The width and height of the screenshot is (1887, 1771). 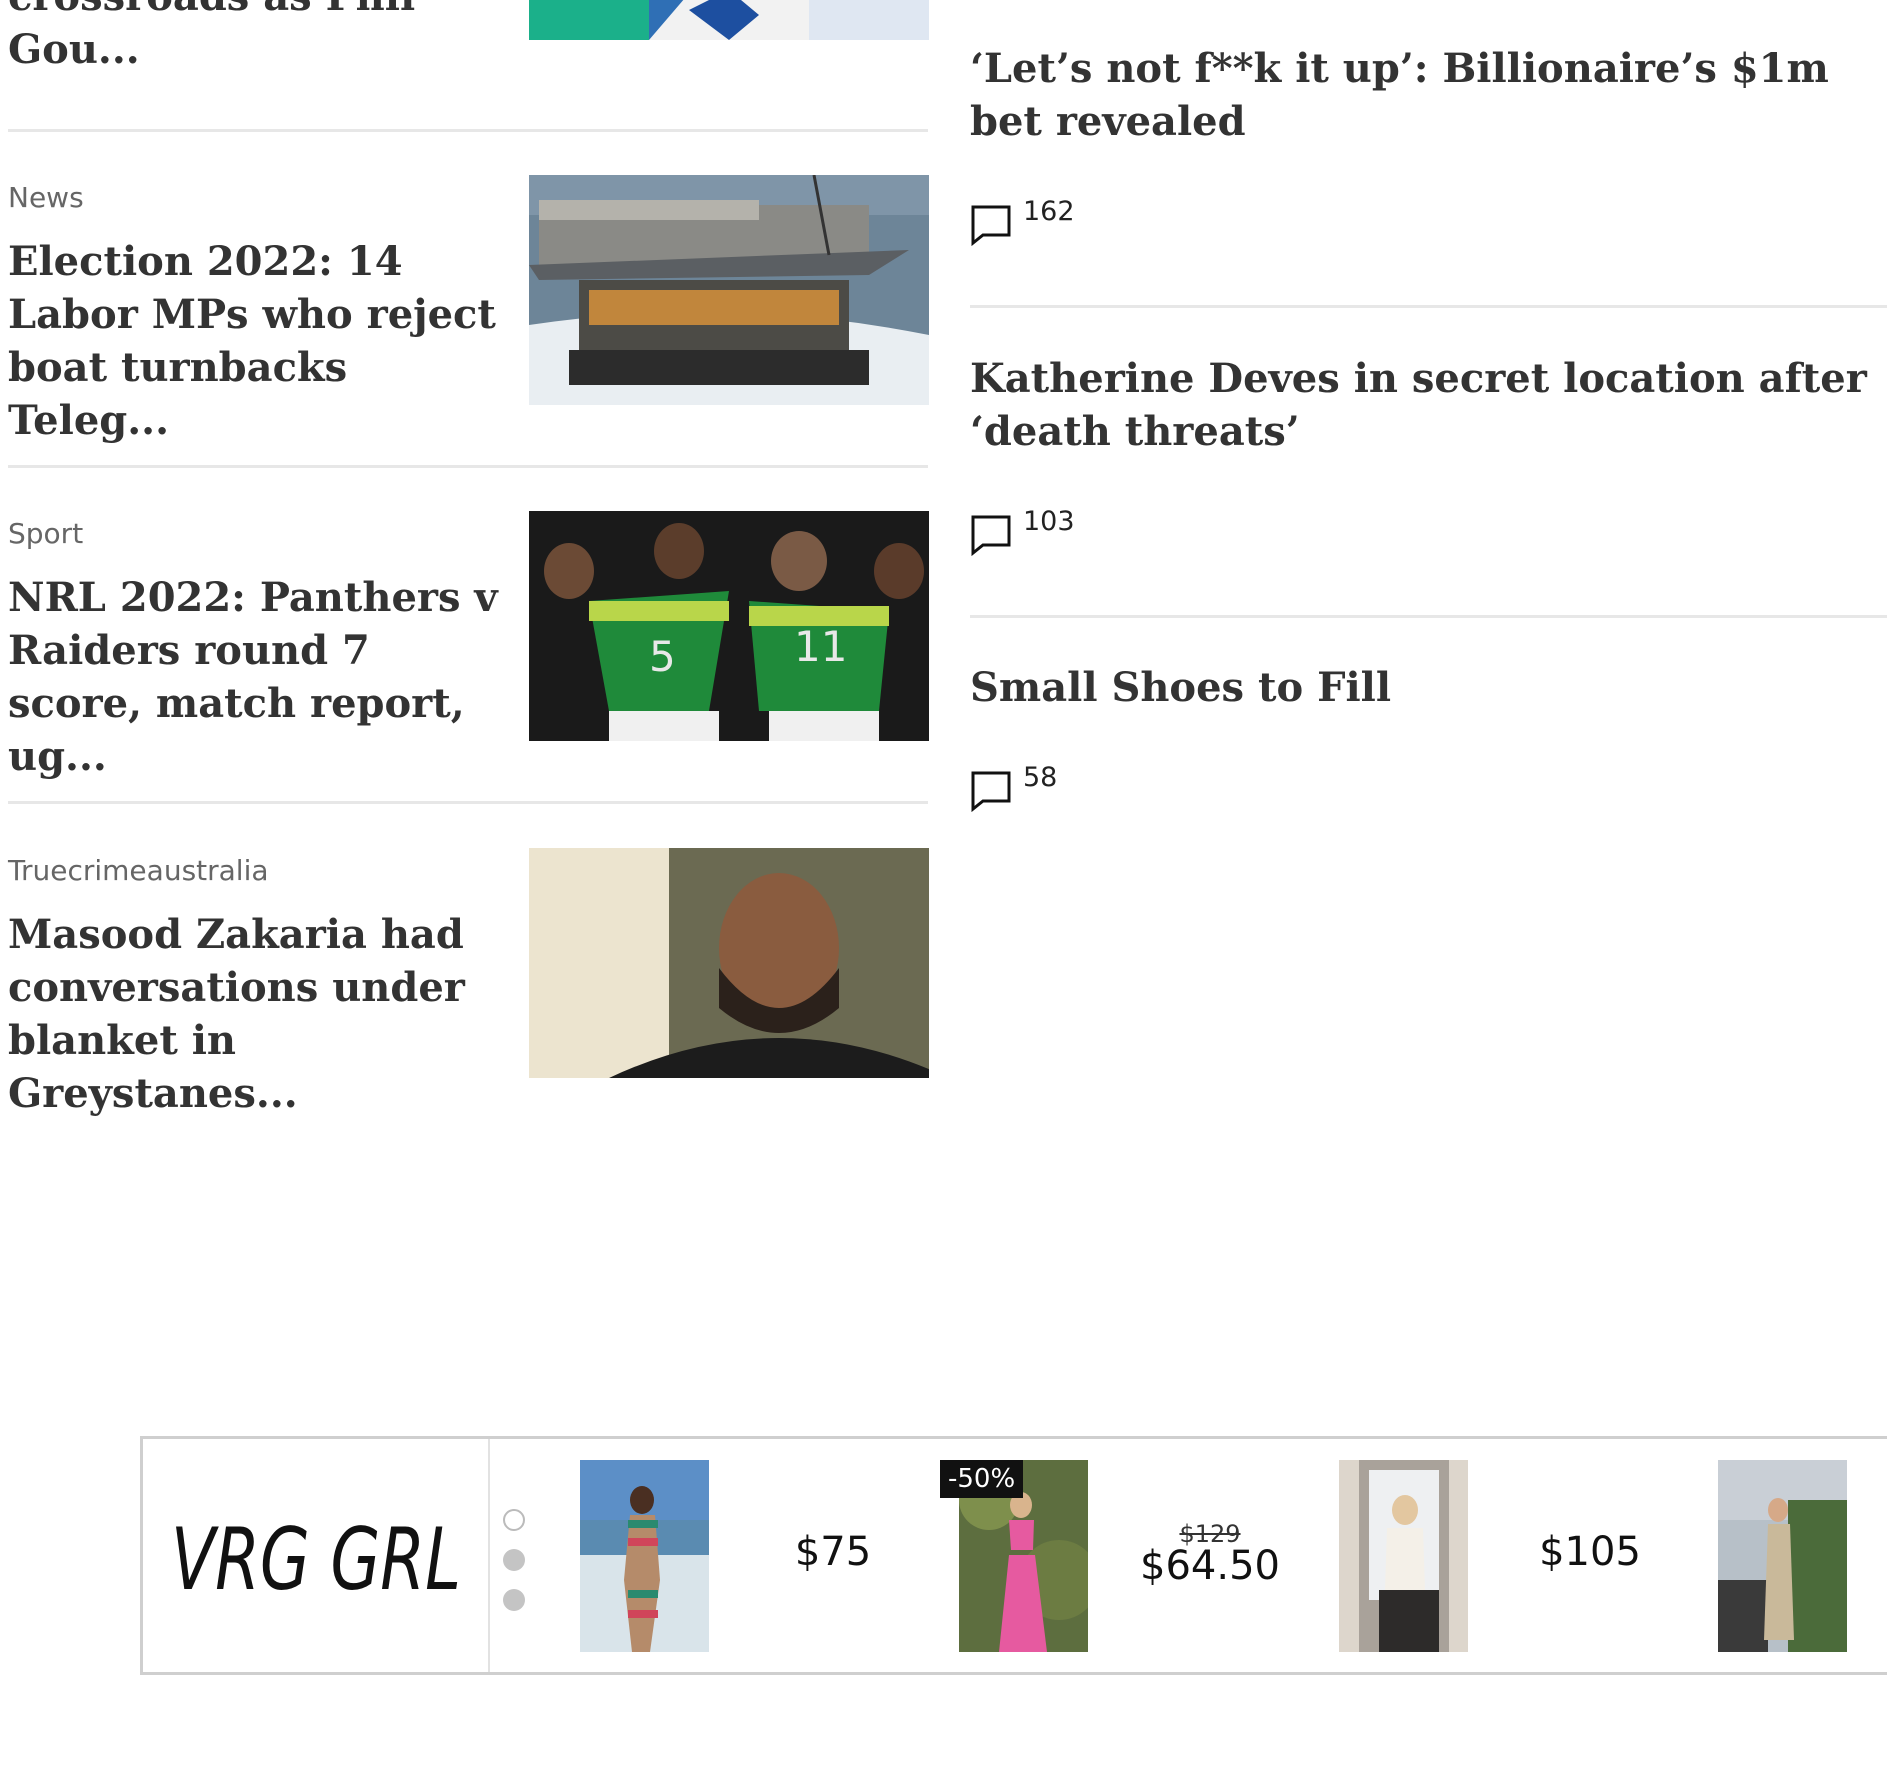 What do you see at coordinates (729, 626) in the screenshot?
I see `article-thumbnail: 5 11` at bounding box center [729, 626].